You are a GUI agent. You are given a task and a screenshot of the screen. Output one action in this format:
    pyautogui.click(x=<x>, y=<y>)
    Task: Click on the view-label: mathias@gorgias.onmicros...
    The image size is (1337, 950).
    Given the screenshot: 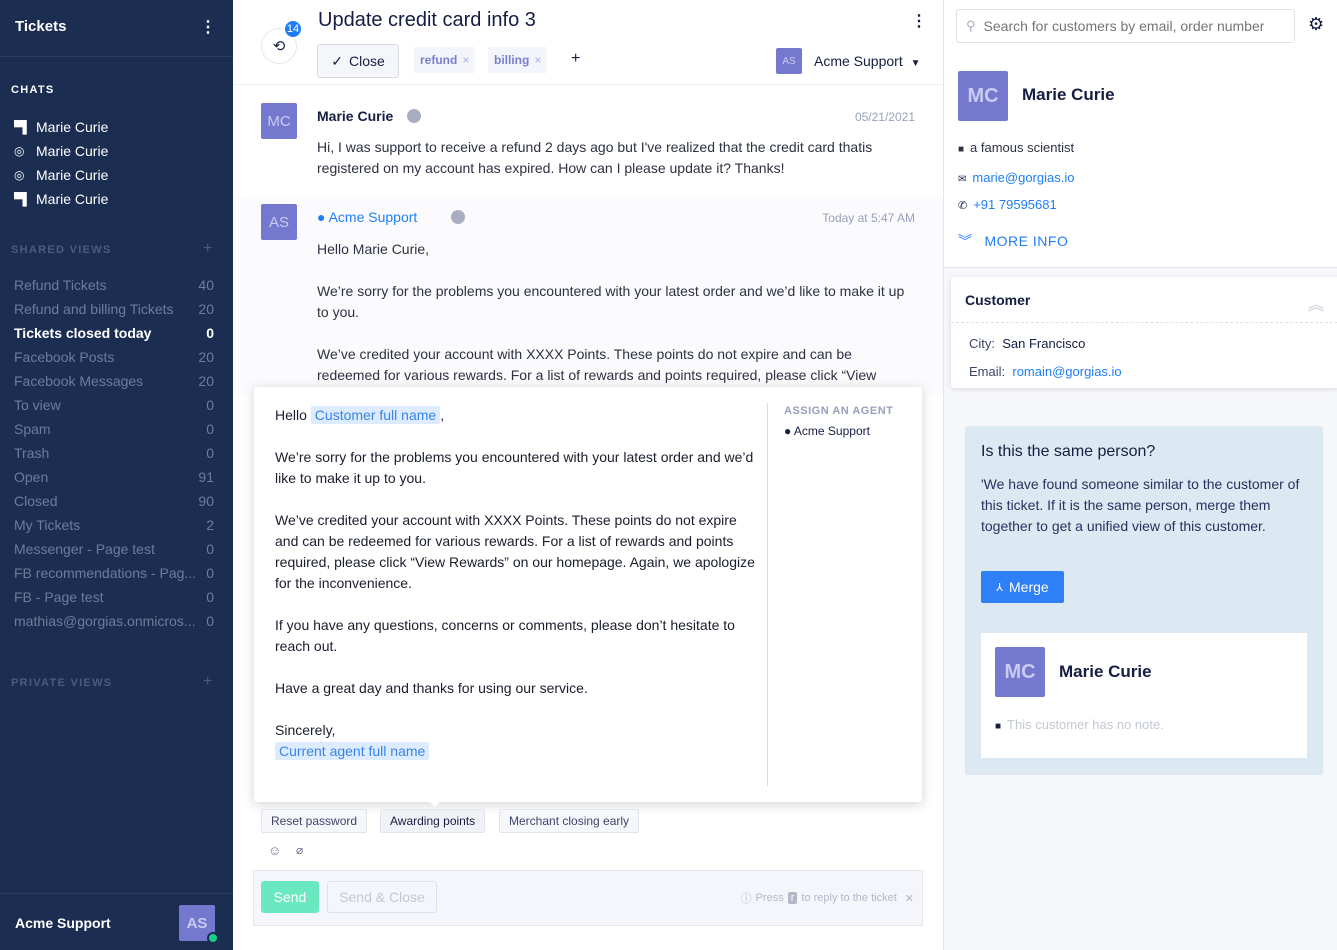 What is the action you would take?
    pyautogui.click(x=105, y=621)
    